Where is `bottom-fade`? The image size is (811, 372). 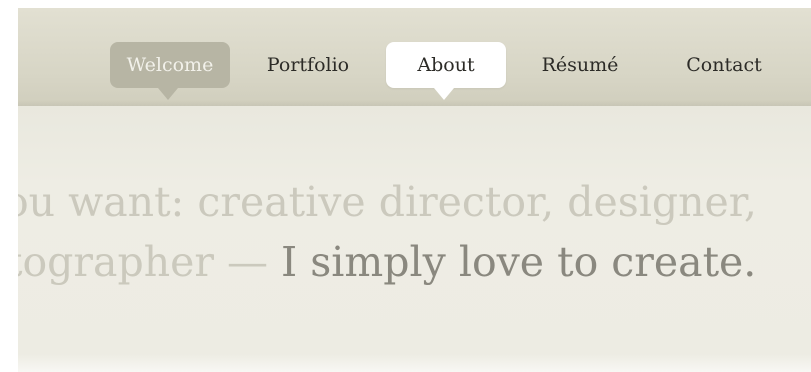 bottom-fade is located at coordinates (414, 363).